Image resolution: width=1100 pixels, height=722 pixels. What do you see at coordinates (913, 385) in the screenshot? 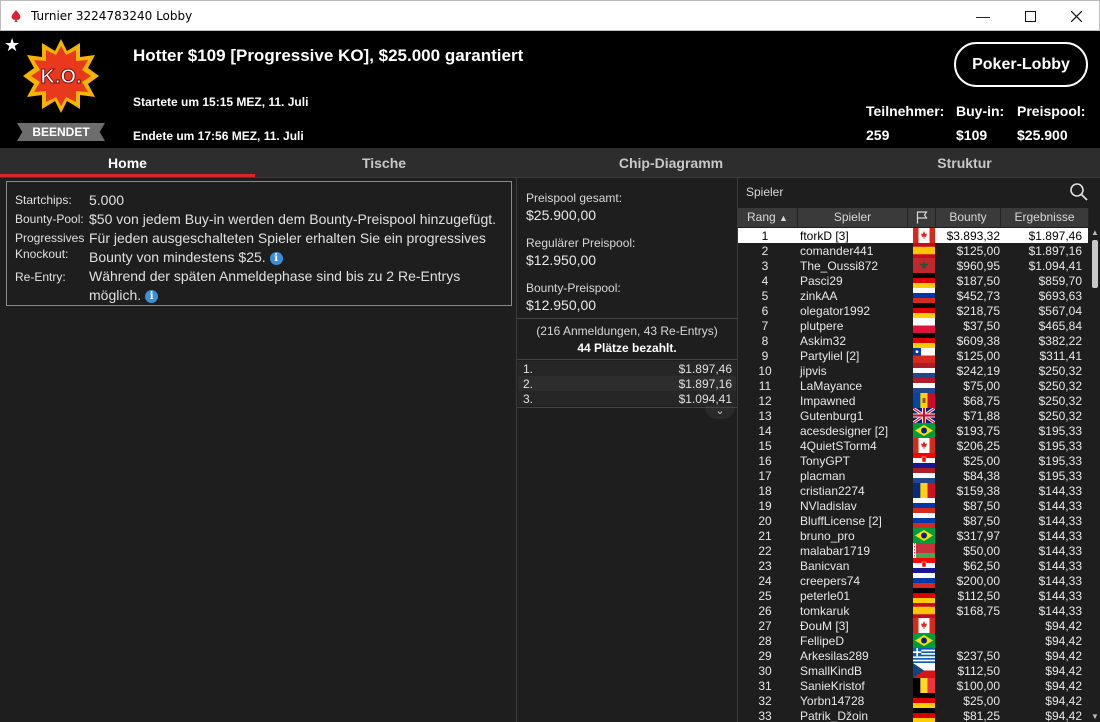
I see `player-row: 11 LaMayance $75,00 $250,32` at bounding box center [913, 385].